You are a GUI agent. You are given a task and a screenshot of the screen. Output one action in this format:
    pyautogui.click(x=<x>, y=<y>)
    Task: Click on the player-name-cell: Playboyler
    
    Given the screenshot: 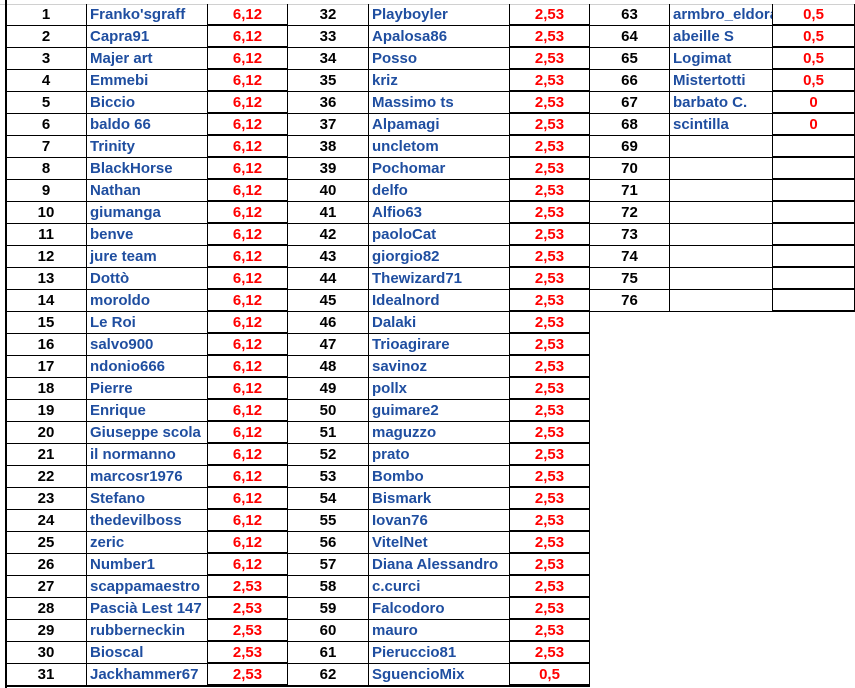 What is the action you would take?
    pyautogui.click(x=439, y=15)
    